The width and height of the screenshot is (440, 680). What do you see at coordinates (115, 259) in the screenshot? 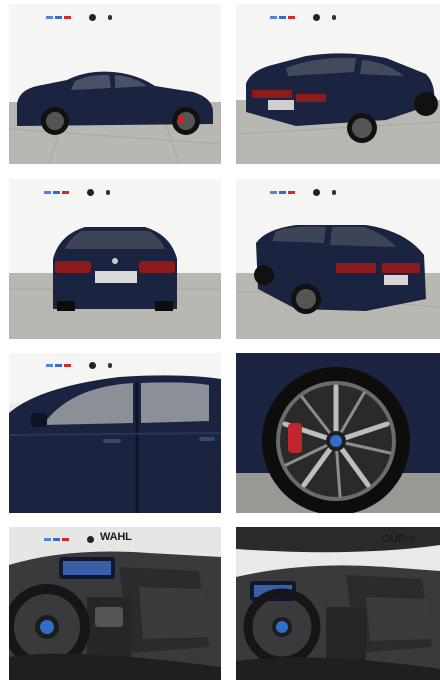
I see `photo-rear` at bounding box center [115, 259].